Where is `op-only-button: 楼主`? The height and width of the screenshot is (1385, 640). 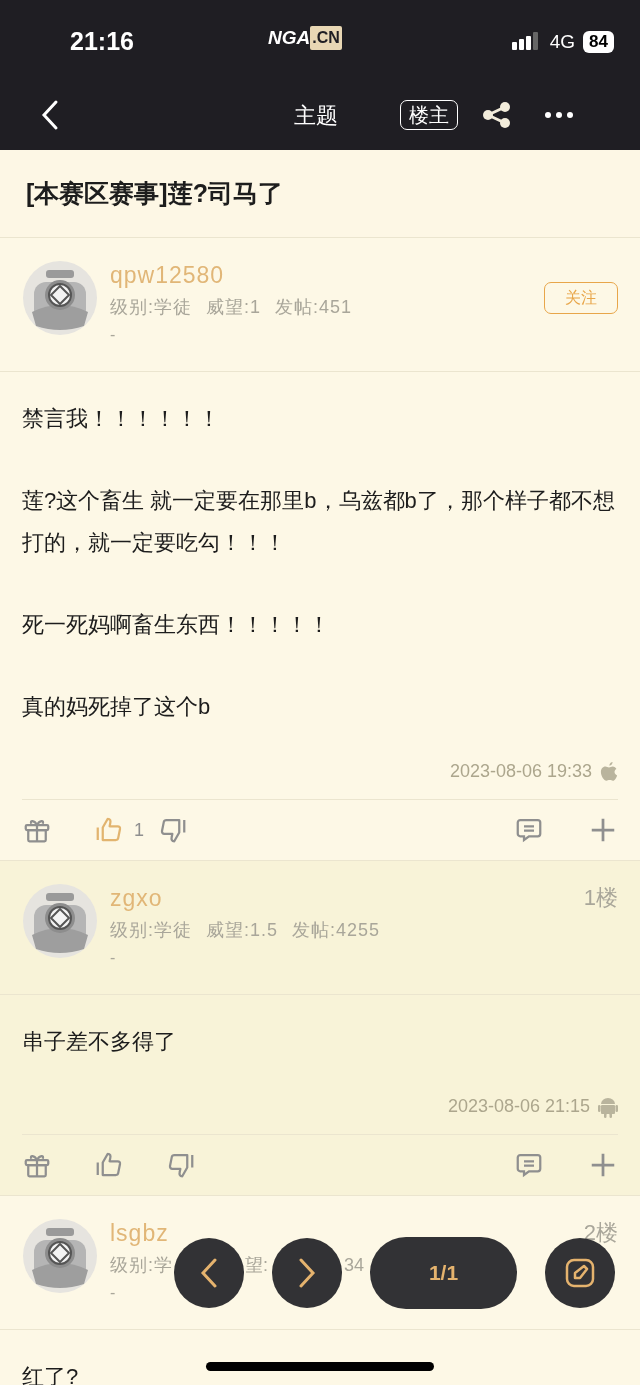
op-only-button: 楼主 is located at coordinates (429, 115).